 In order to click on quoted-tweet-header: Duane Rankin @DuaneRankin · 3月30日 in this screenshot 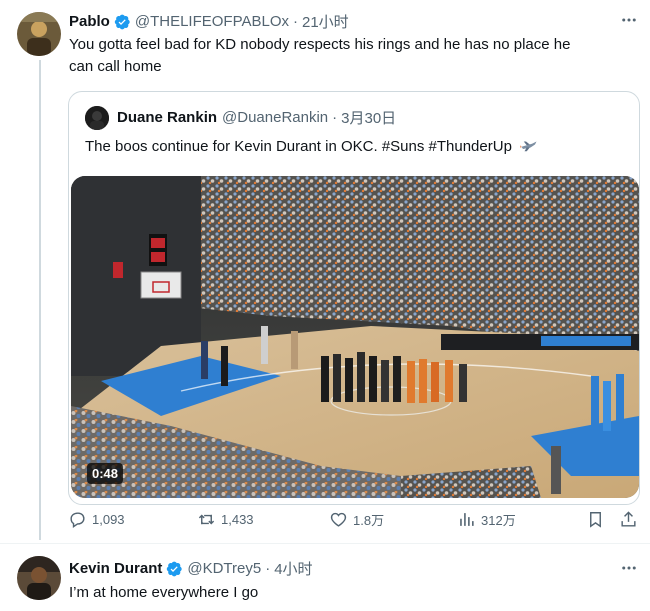, I will do `click(256, 117)`.